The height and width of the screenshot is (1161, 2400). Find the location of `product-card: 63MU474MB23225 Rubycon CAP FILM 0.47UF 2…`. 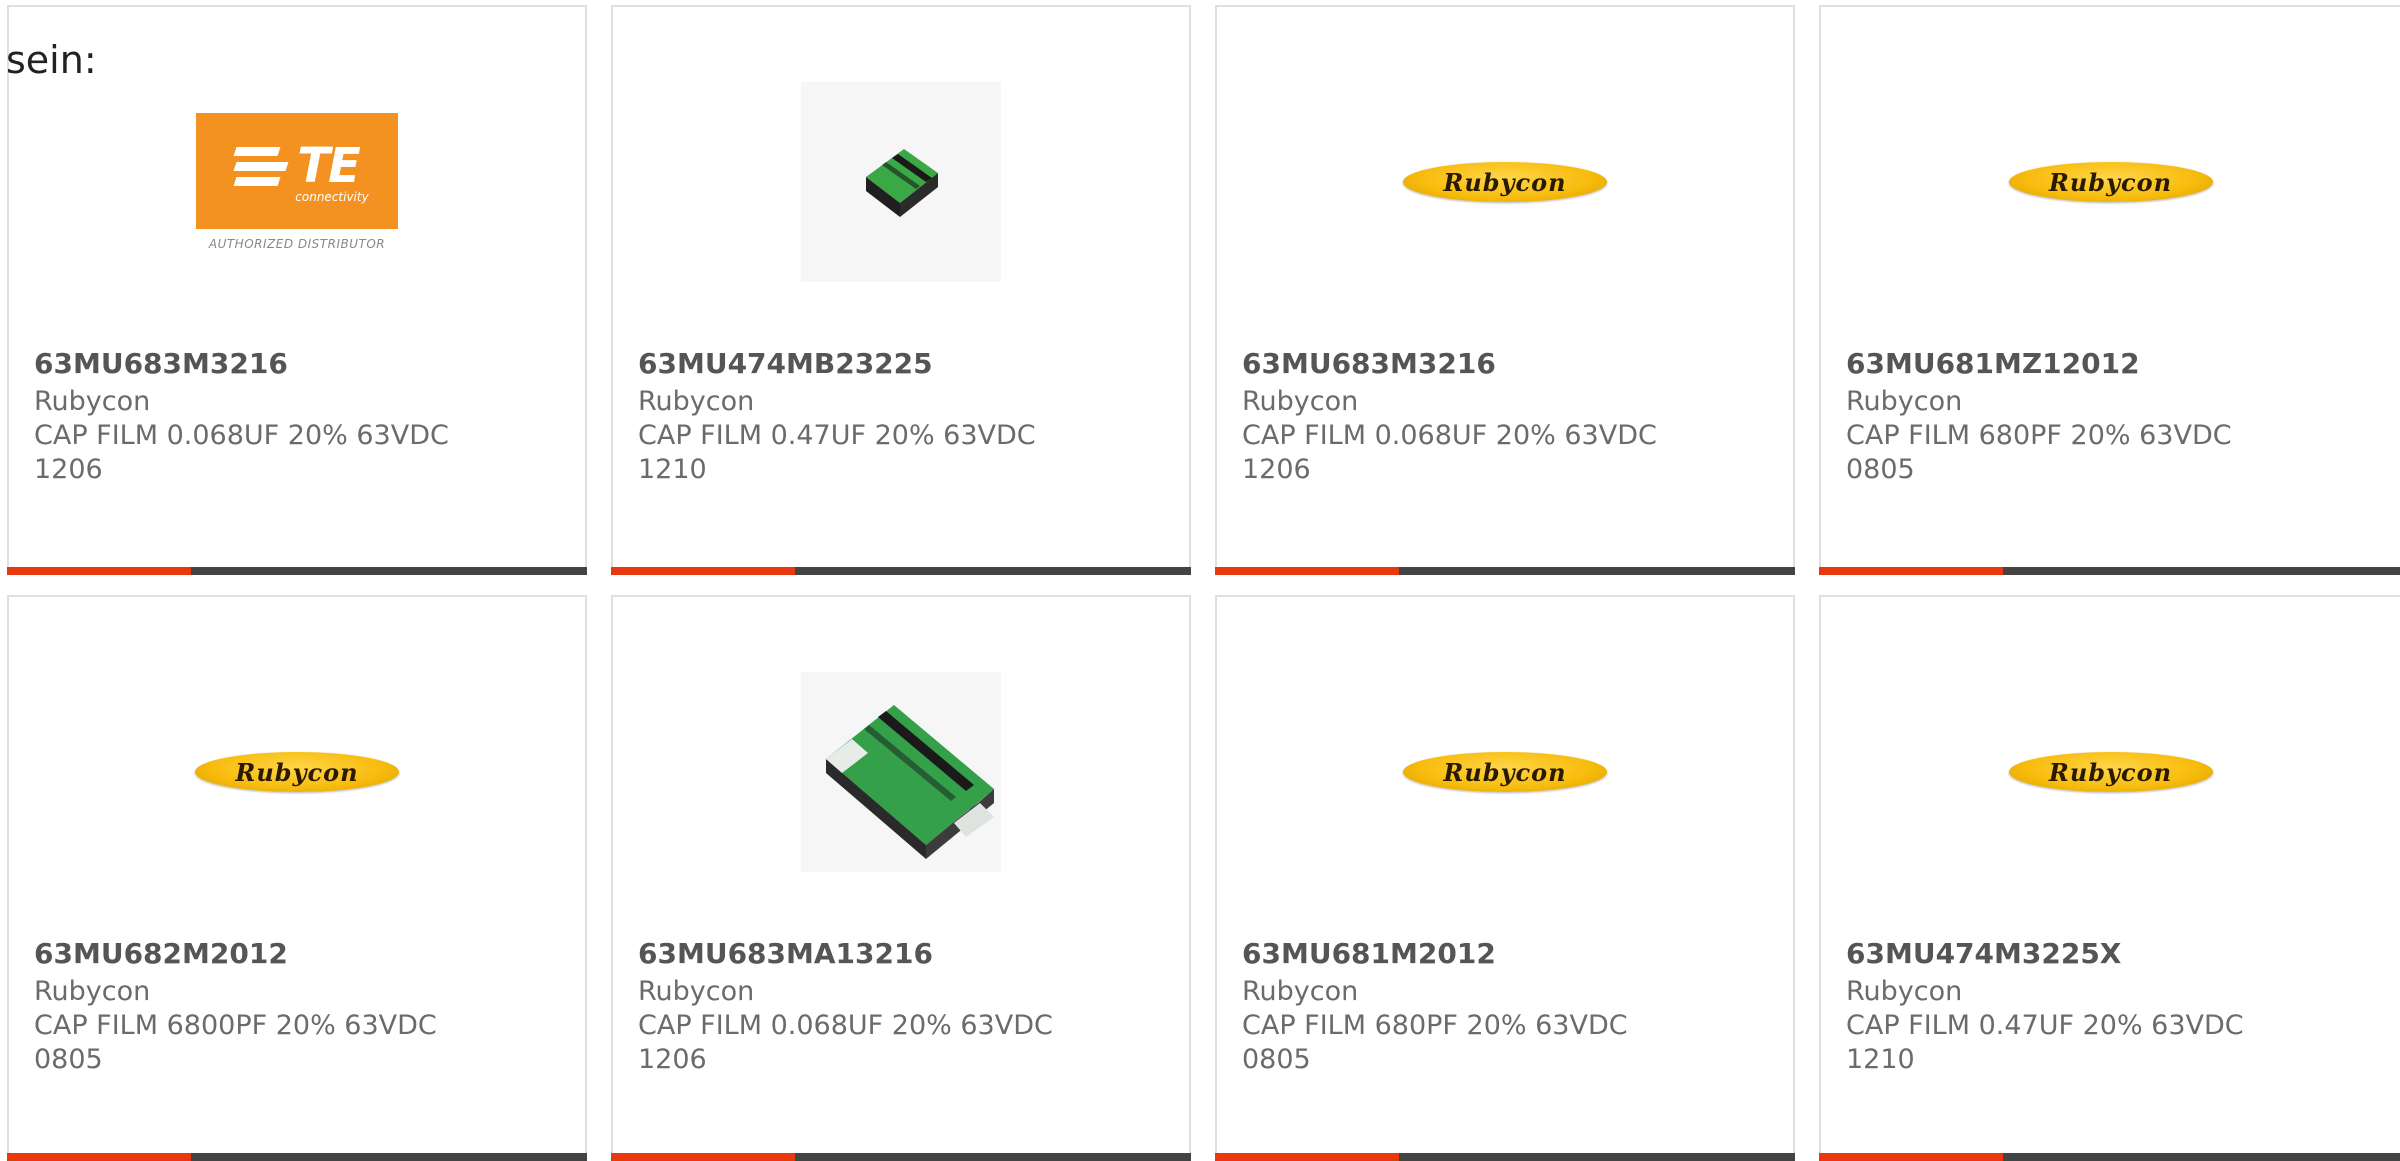

product-card: 63MU474MB23225 Rubycon CAP FILM 0.47UF 2… is located at coordinates (901, 290).